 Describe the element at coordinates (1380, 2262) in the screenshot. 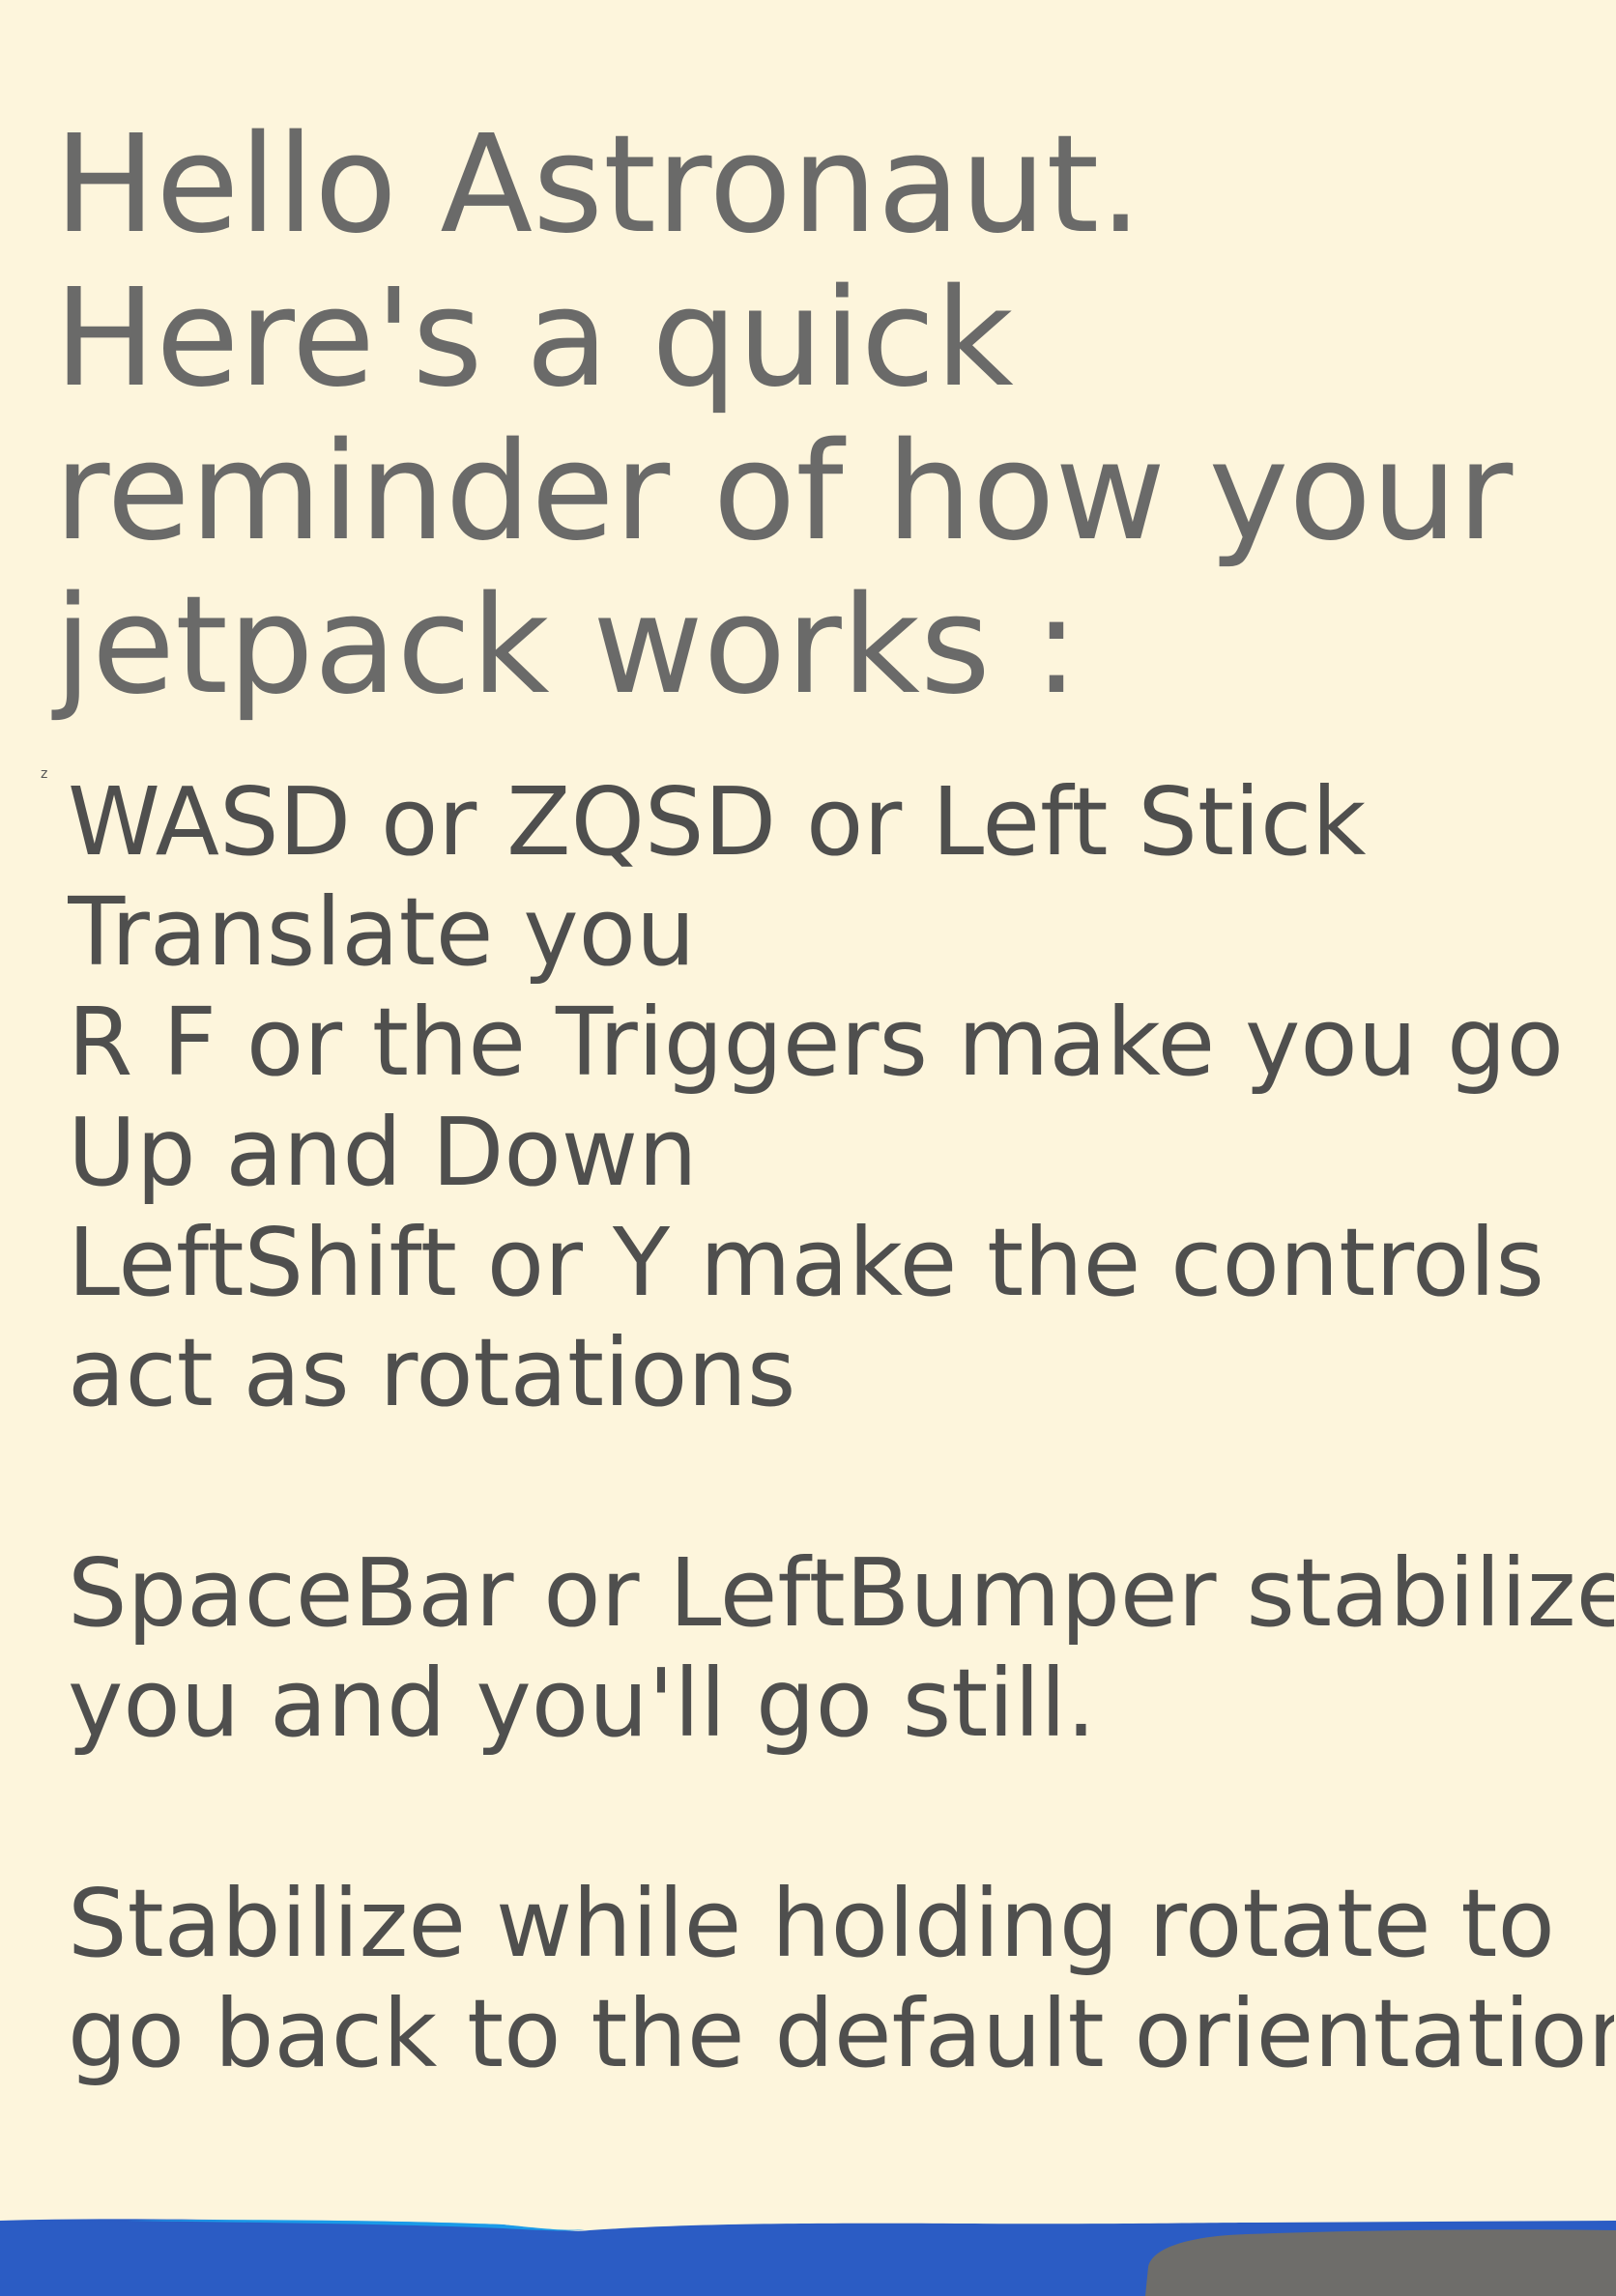

I see `gray-rock` at that location.